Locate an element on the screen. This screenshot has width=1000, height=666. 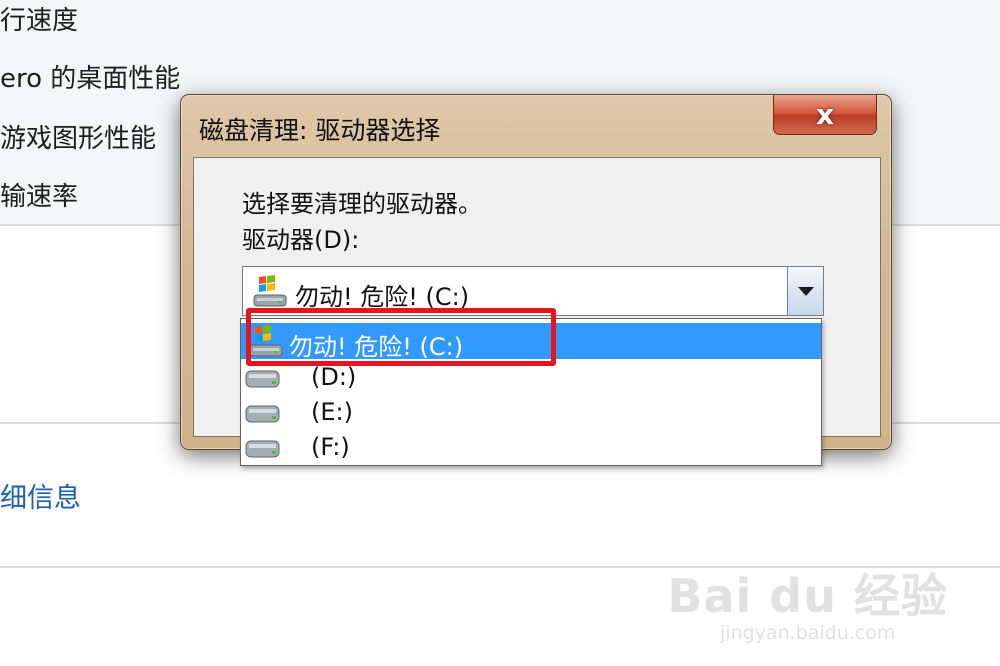
selected-drive: 勿动! 危险! (C:) is located at coordinates (382, 297).